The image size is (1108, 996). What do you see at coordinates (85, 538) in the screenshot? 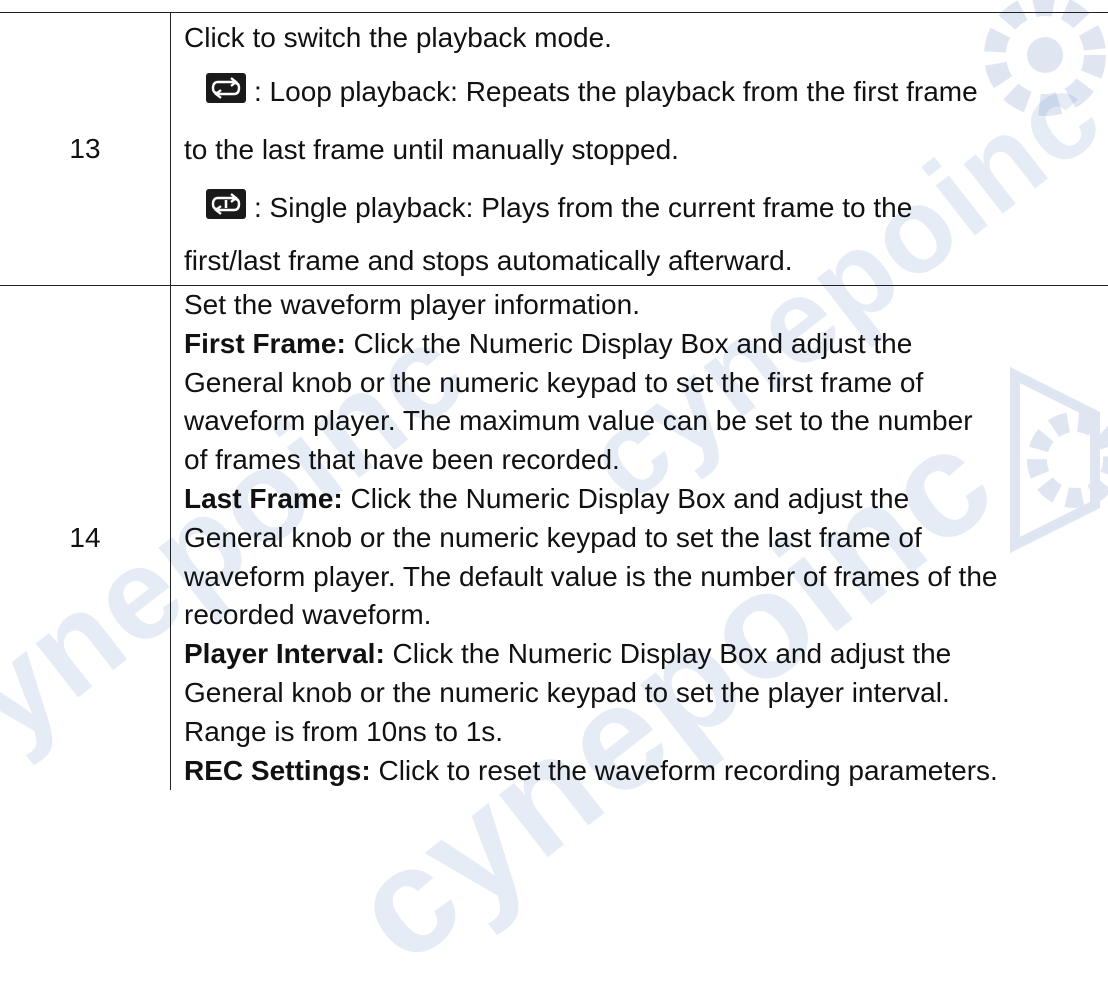
I see `row-number: 14` at bounding box center [85, 538].